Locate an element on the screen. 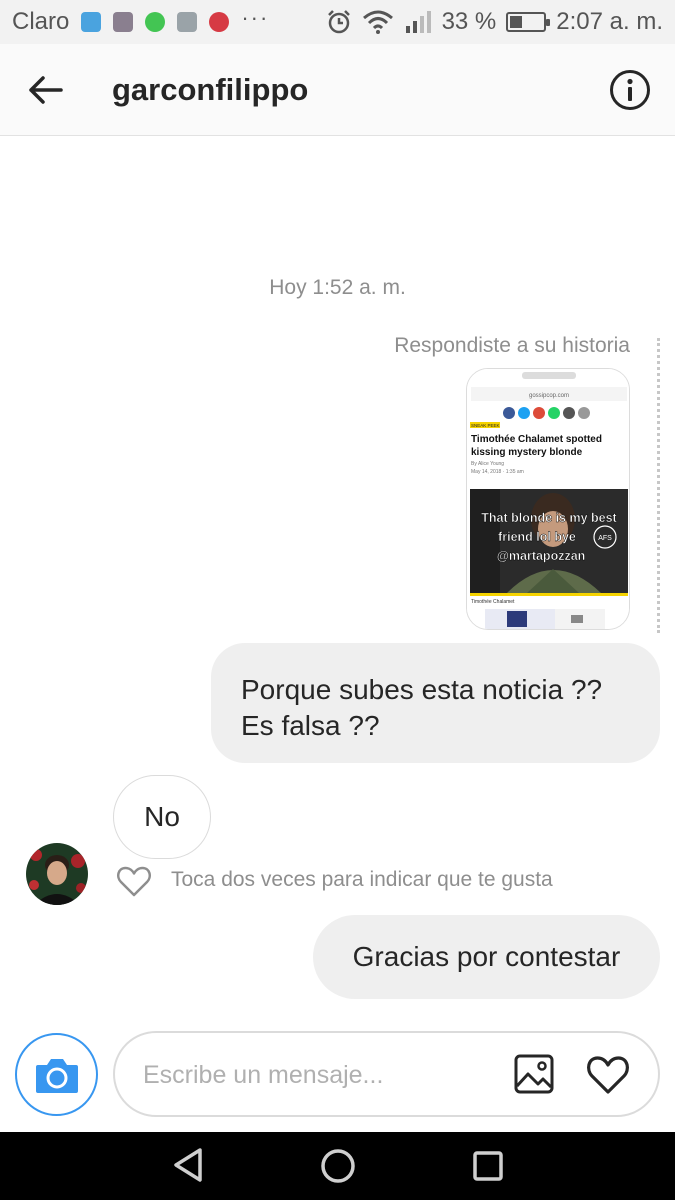 The height and width of the screenshot is (1200, 675). message-bubble-received: No is located at coordinates (162, 817).